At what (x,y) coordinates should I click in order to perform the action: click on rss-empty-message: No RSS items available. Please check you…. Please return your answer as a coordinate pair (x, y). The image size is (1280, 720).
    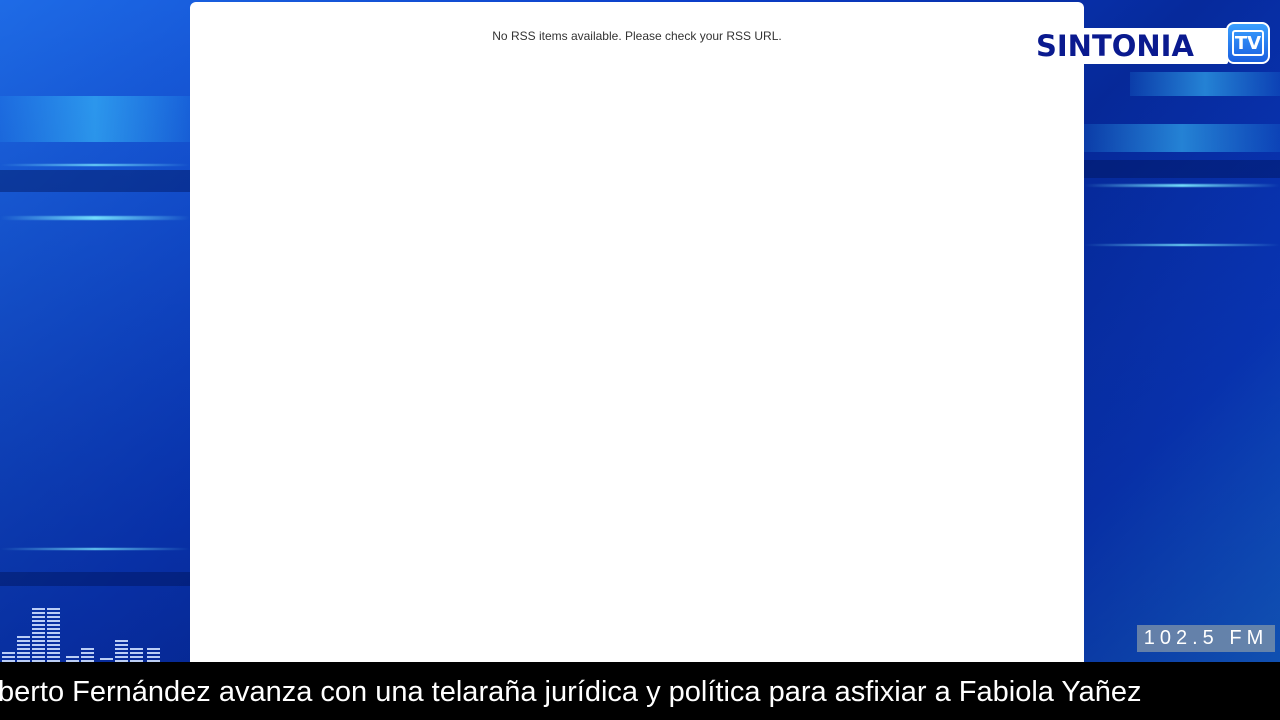
    Looking at the image, I should click on (637, 36).